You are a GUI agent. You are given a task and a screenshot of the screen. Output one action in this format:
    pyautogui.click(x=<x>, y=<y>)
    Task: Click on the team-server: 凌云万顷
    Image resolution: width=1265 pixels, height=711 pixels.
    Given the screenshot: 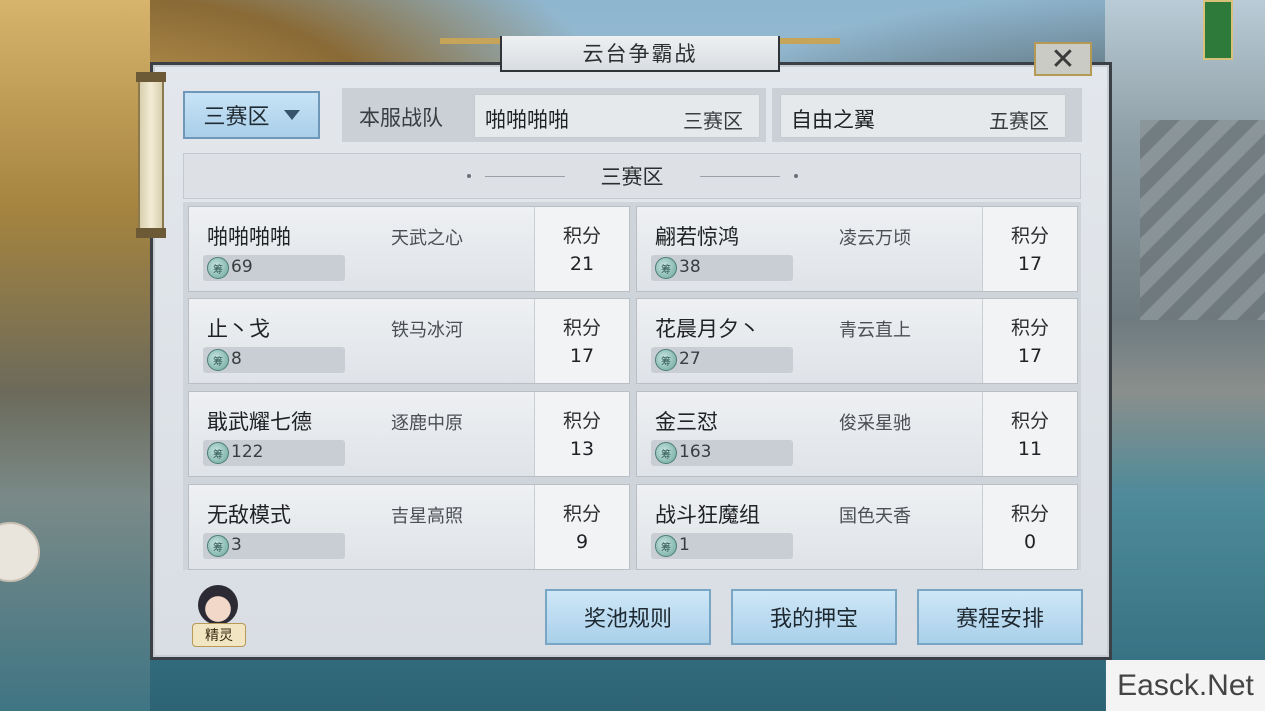 What is the action you would take?
    pyautogui.click(x=875, y=238)
    